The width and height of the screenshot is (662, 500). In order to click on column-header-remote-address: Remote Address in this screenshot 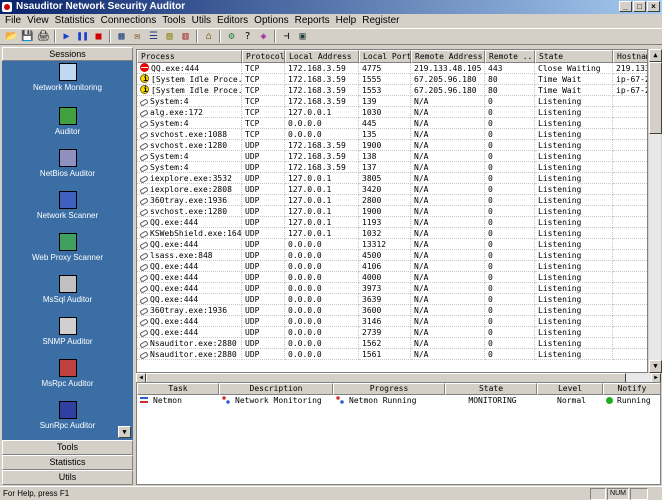, I will do `click(448, 56)`.